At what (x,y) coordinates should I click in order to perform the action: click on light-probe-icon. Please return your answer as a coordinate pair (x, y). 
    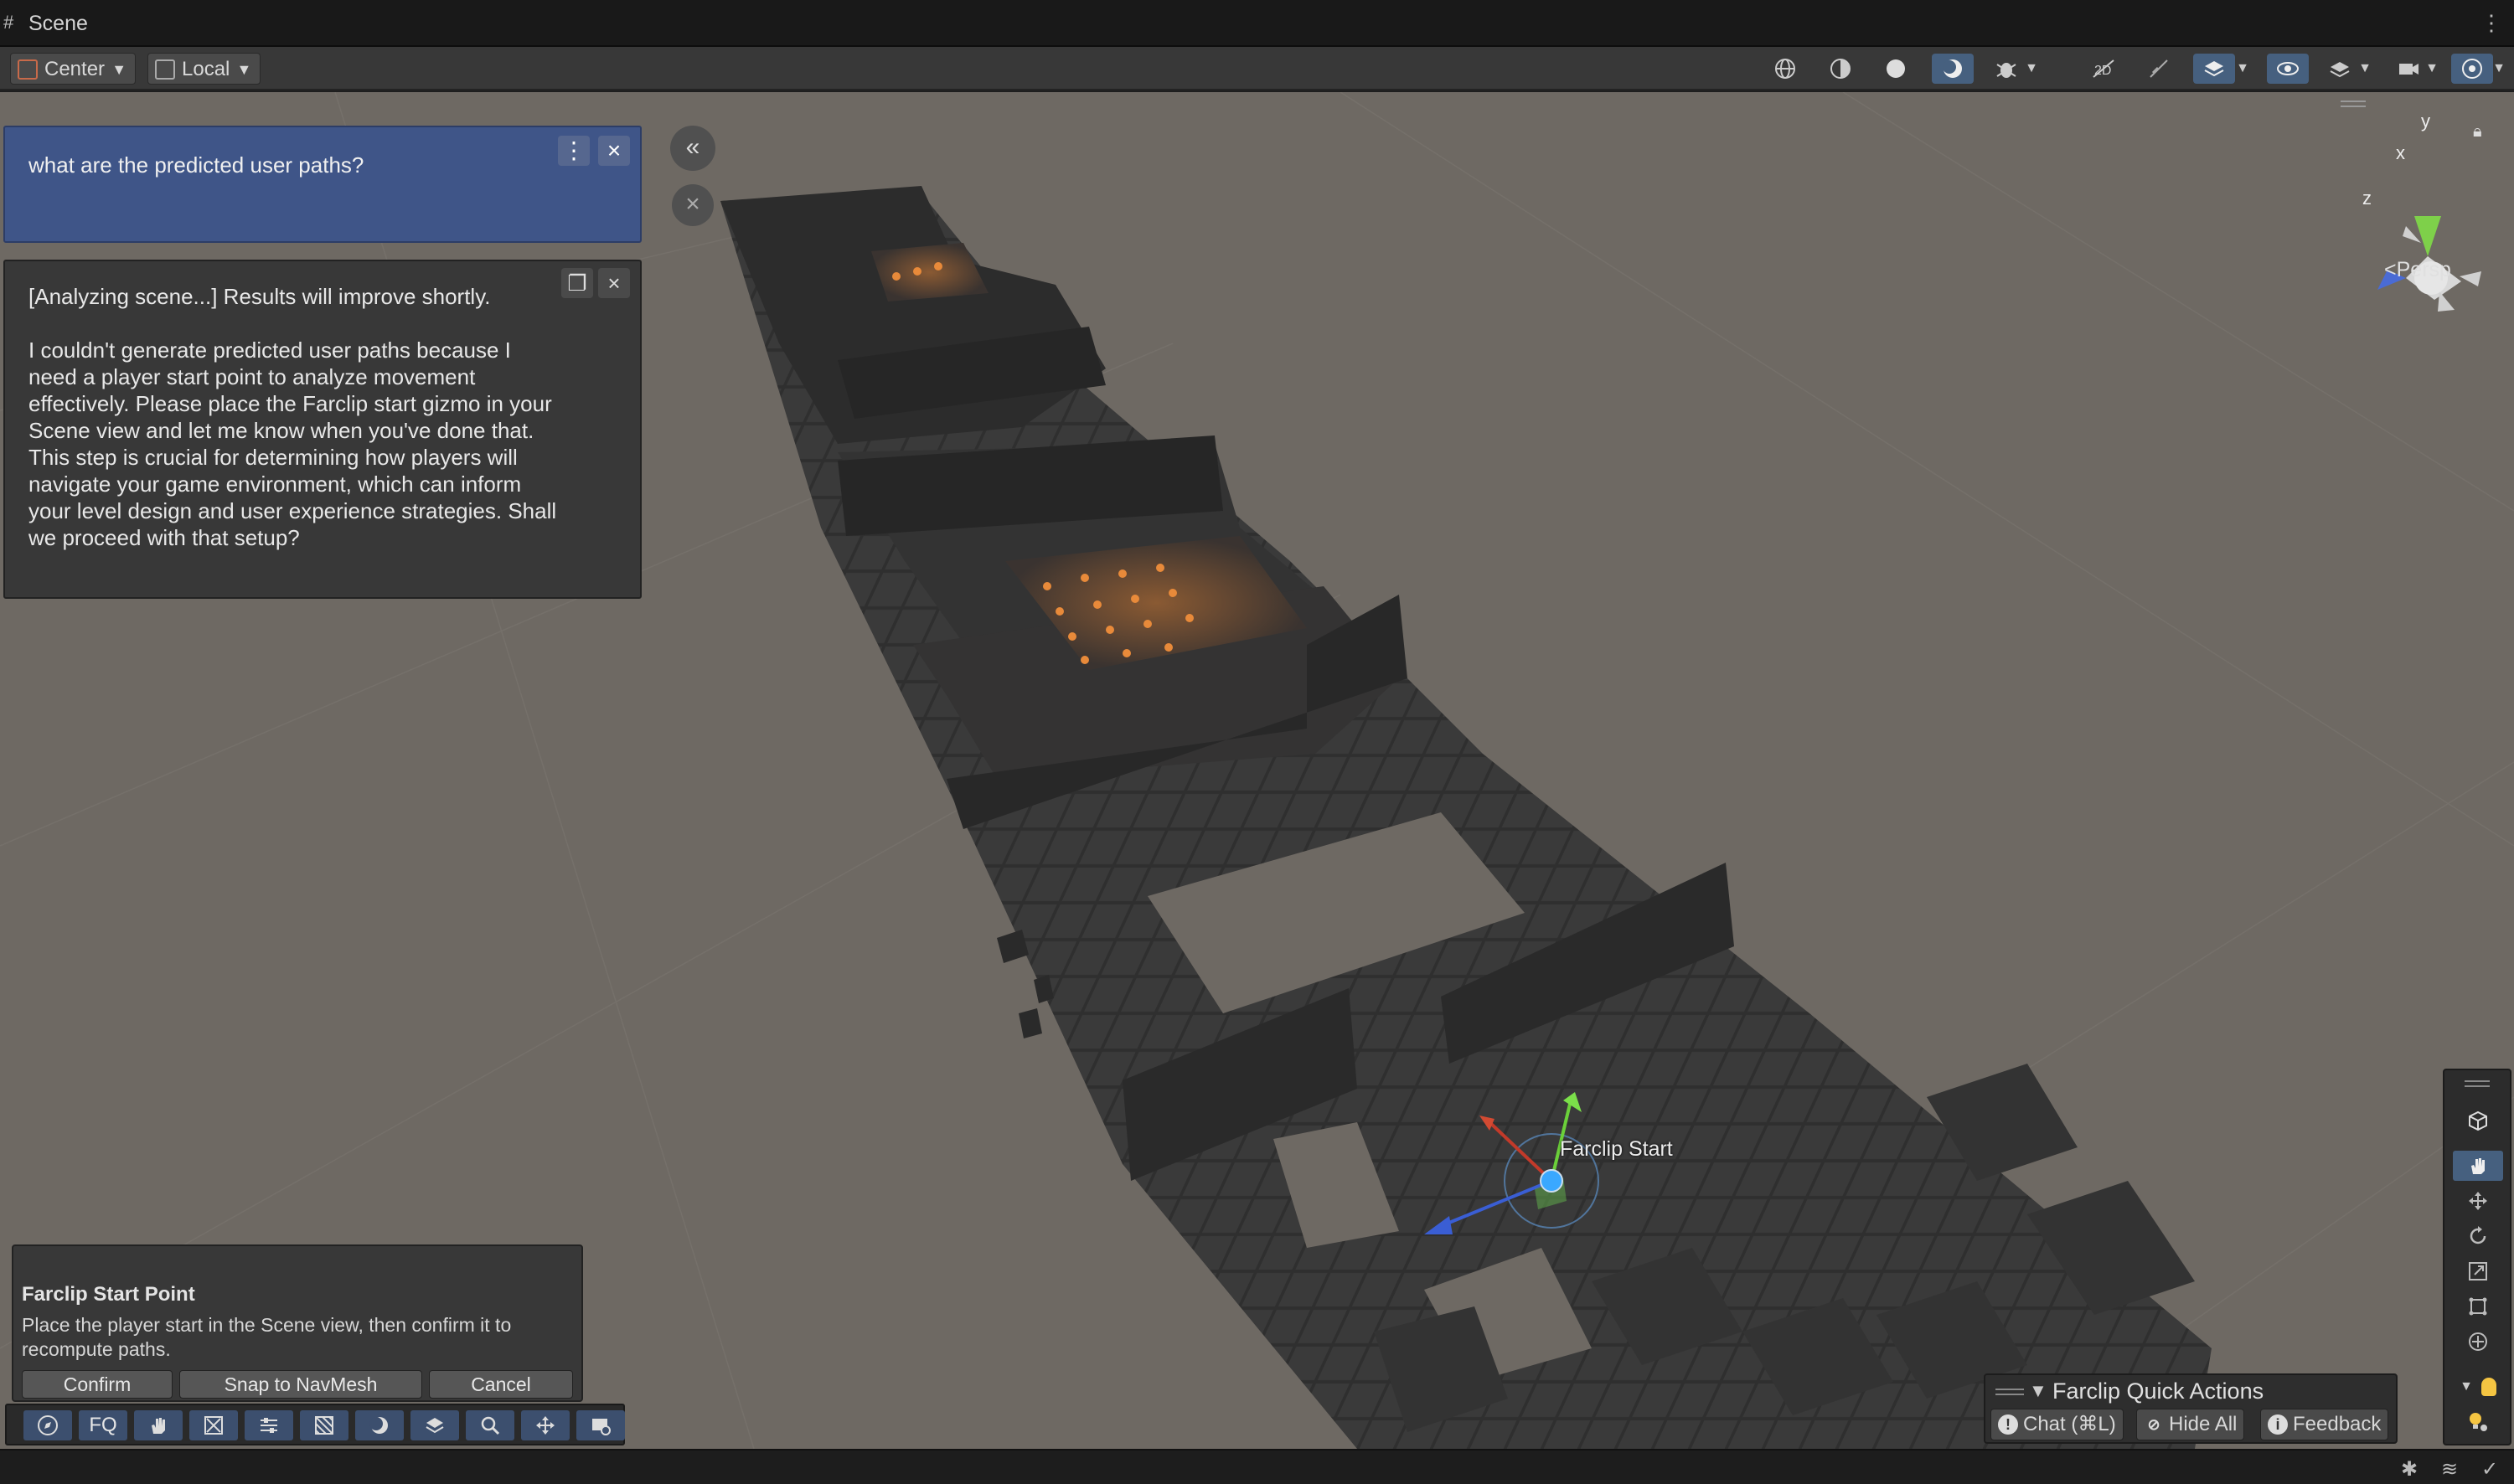
    Looking at the image, I should click on (2478, 1422).